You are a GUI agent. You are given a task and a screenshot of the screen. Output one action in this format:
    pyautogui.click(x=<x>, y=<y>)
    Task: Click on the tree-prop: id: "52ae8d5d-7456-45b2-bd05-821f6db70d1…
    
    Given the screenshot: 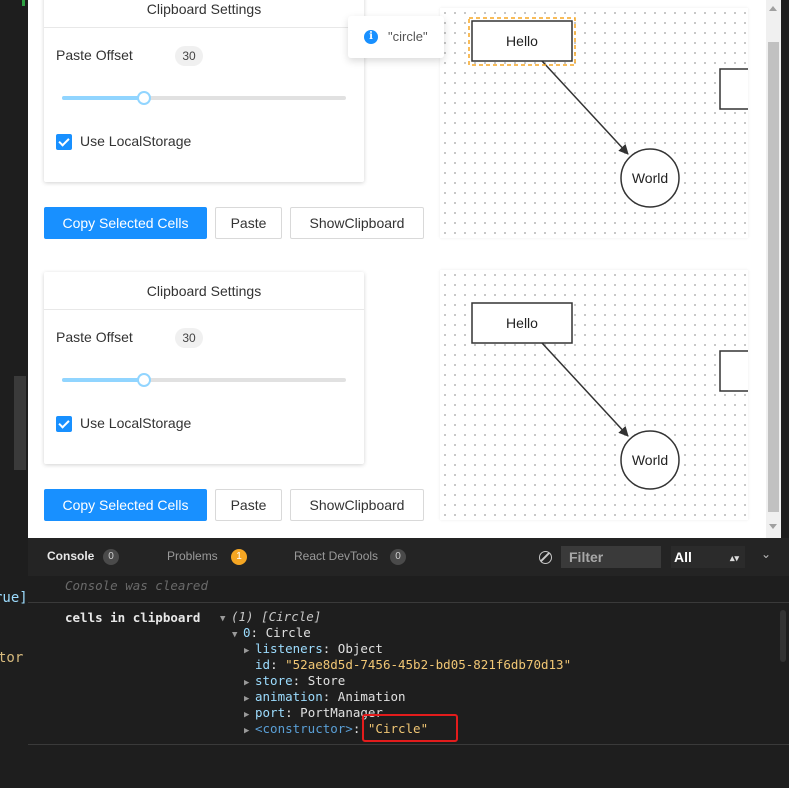 What is the action you would take?
    pyautogui.click(x=413, y=664)
    